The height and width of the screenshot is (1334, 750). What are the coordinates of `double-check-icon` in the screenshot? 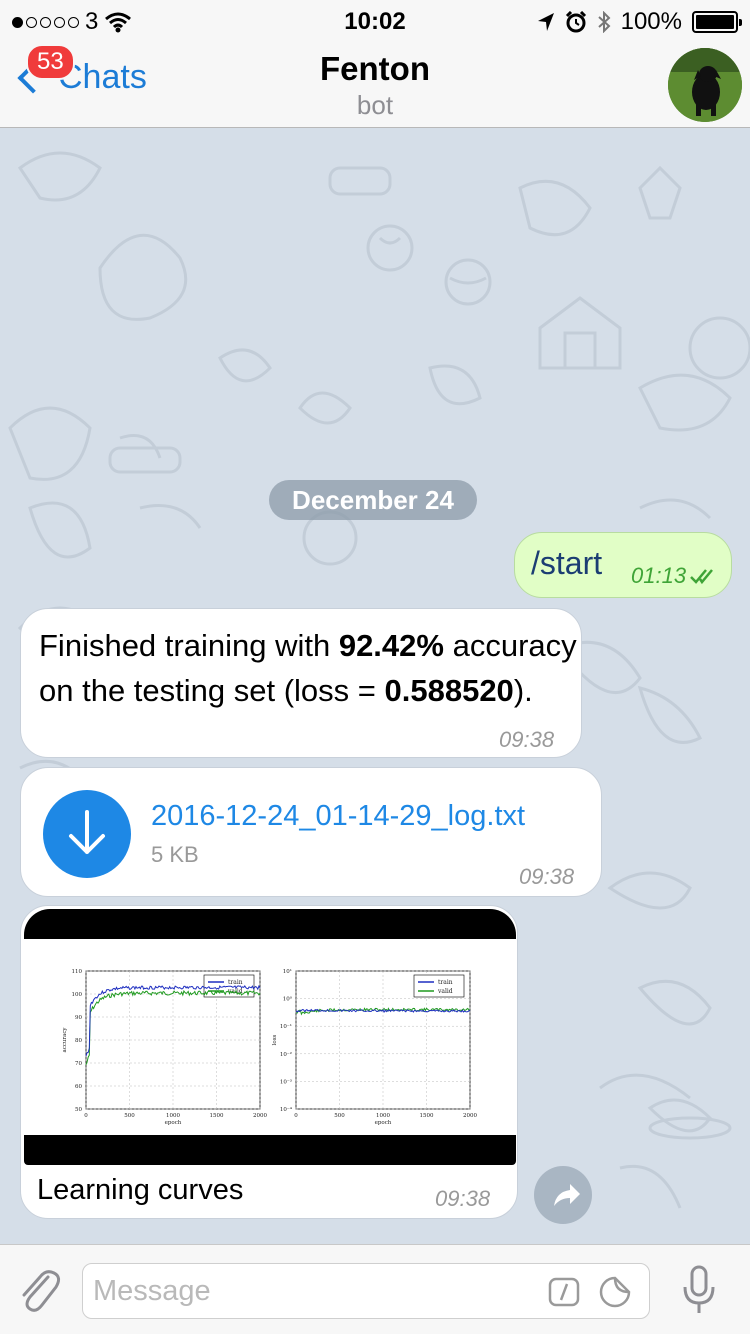 It's located at (702, 577).